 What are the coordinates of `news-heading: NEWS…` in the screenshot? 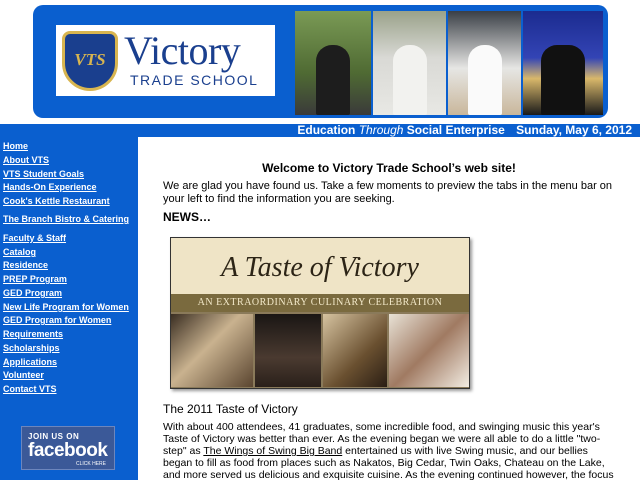 It's located at (187, 217).